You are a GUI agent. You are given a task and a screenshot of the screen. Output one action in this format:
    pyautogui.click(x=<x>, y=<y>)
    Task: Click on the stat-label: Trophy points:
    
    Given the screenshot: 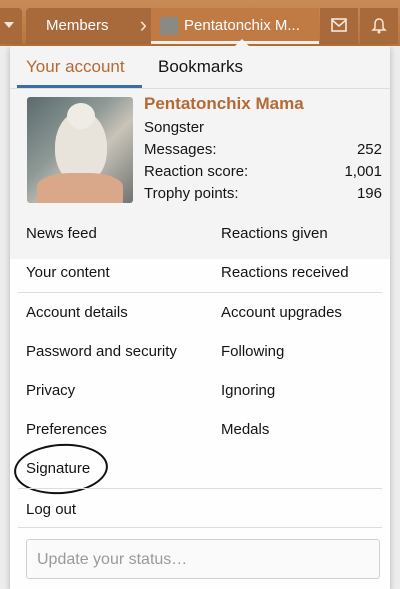 What is the action you would take?
    pyautogui.click(x=191, y=193)
    